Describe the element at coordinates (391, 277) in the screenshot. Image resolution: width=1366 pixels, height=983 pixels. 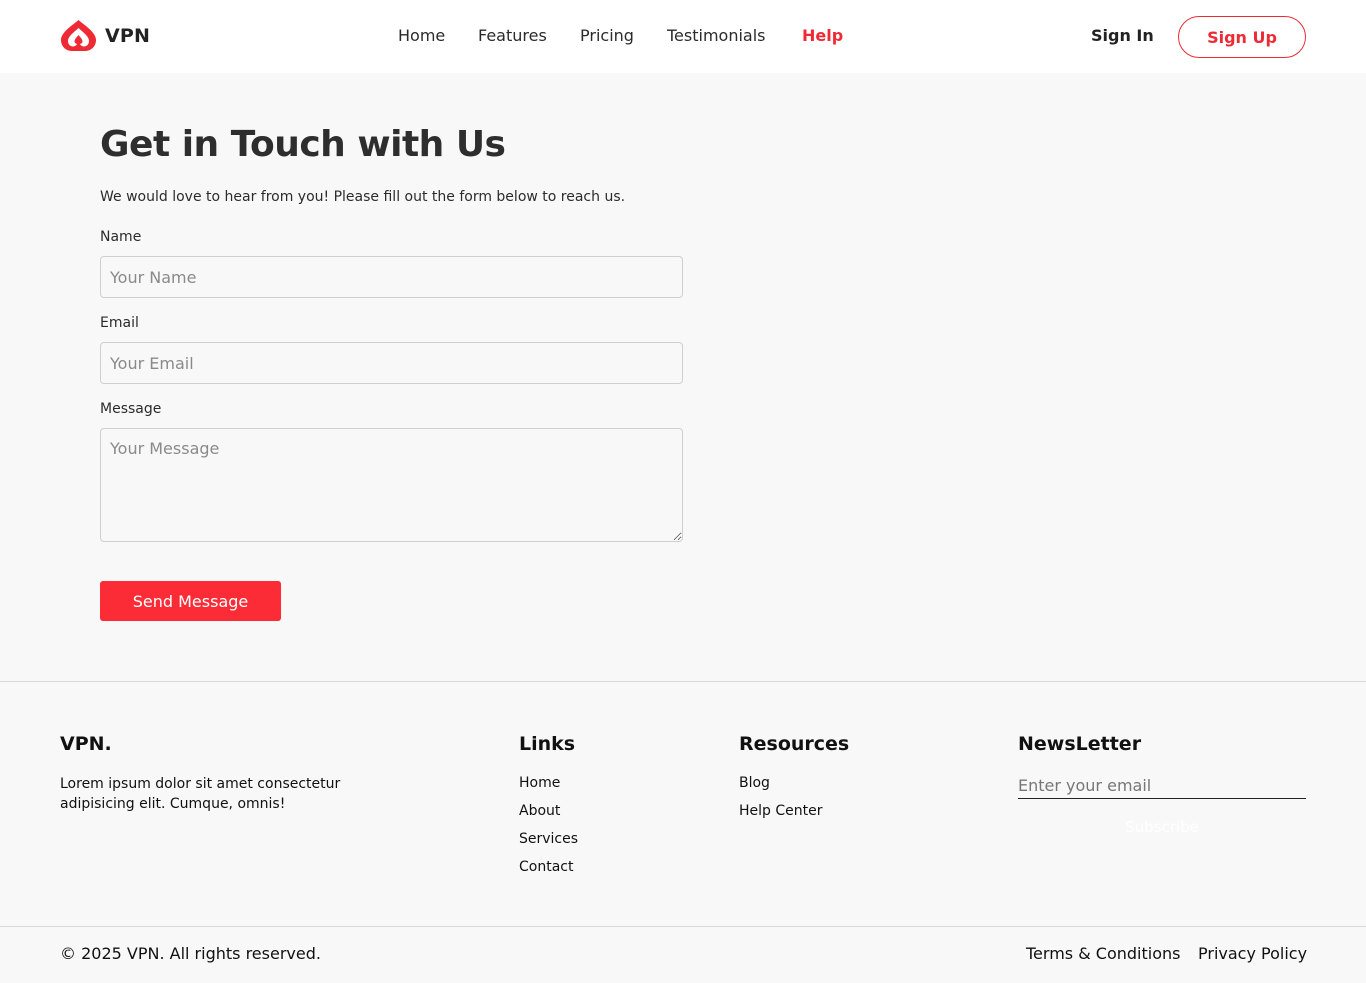
I see `name-input` at that location.